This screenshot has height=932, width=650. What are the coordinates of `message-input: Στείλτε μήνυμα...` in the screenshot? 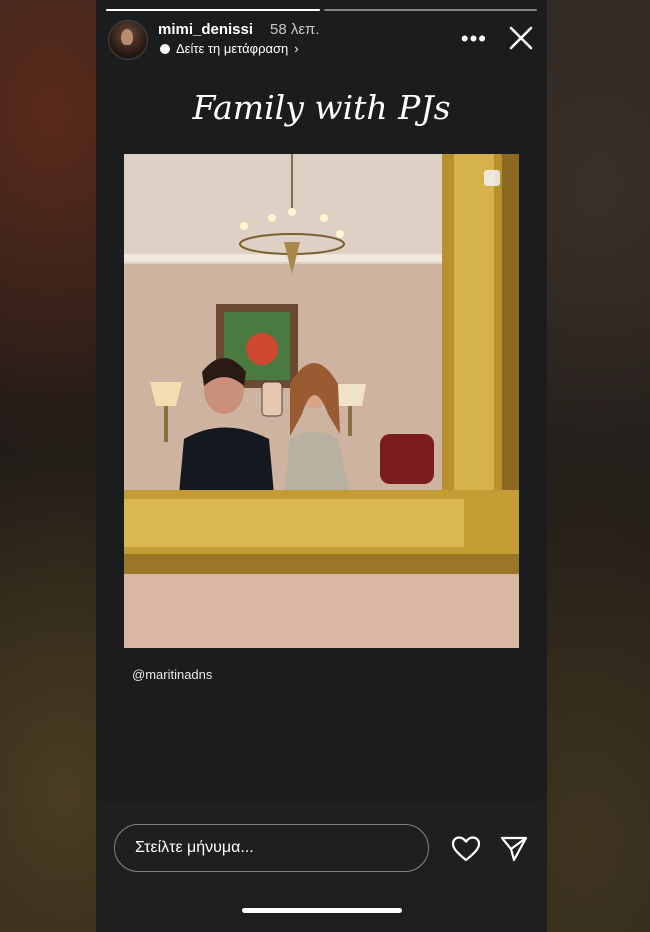 It's located at (271, 848).